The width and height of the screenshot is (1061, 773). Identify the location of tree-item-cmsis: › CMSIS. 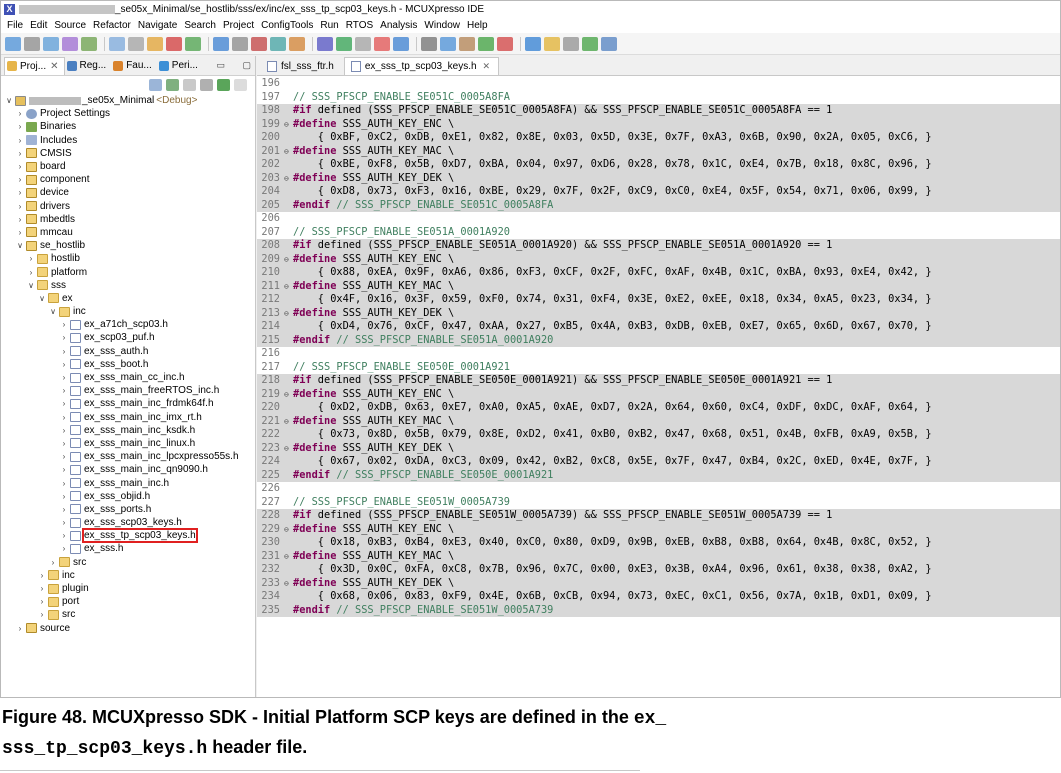
(128, 153).